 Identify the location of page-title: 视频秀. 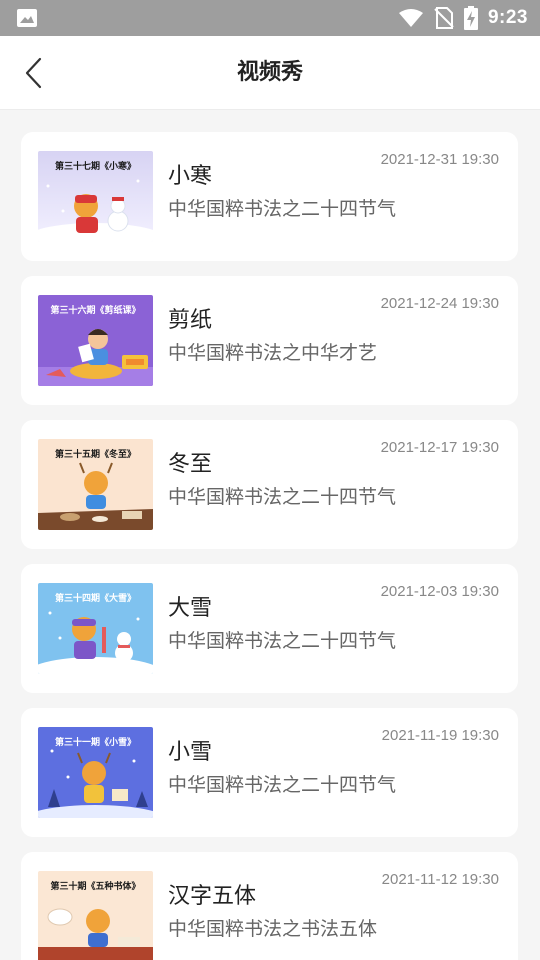
(269, 72).